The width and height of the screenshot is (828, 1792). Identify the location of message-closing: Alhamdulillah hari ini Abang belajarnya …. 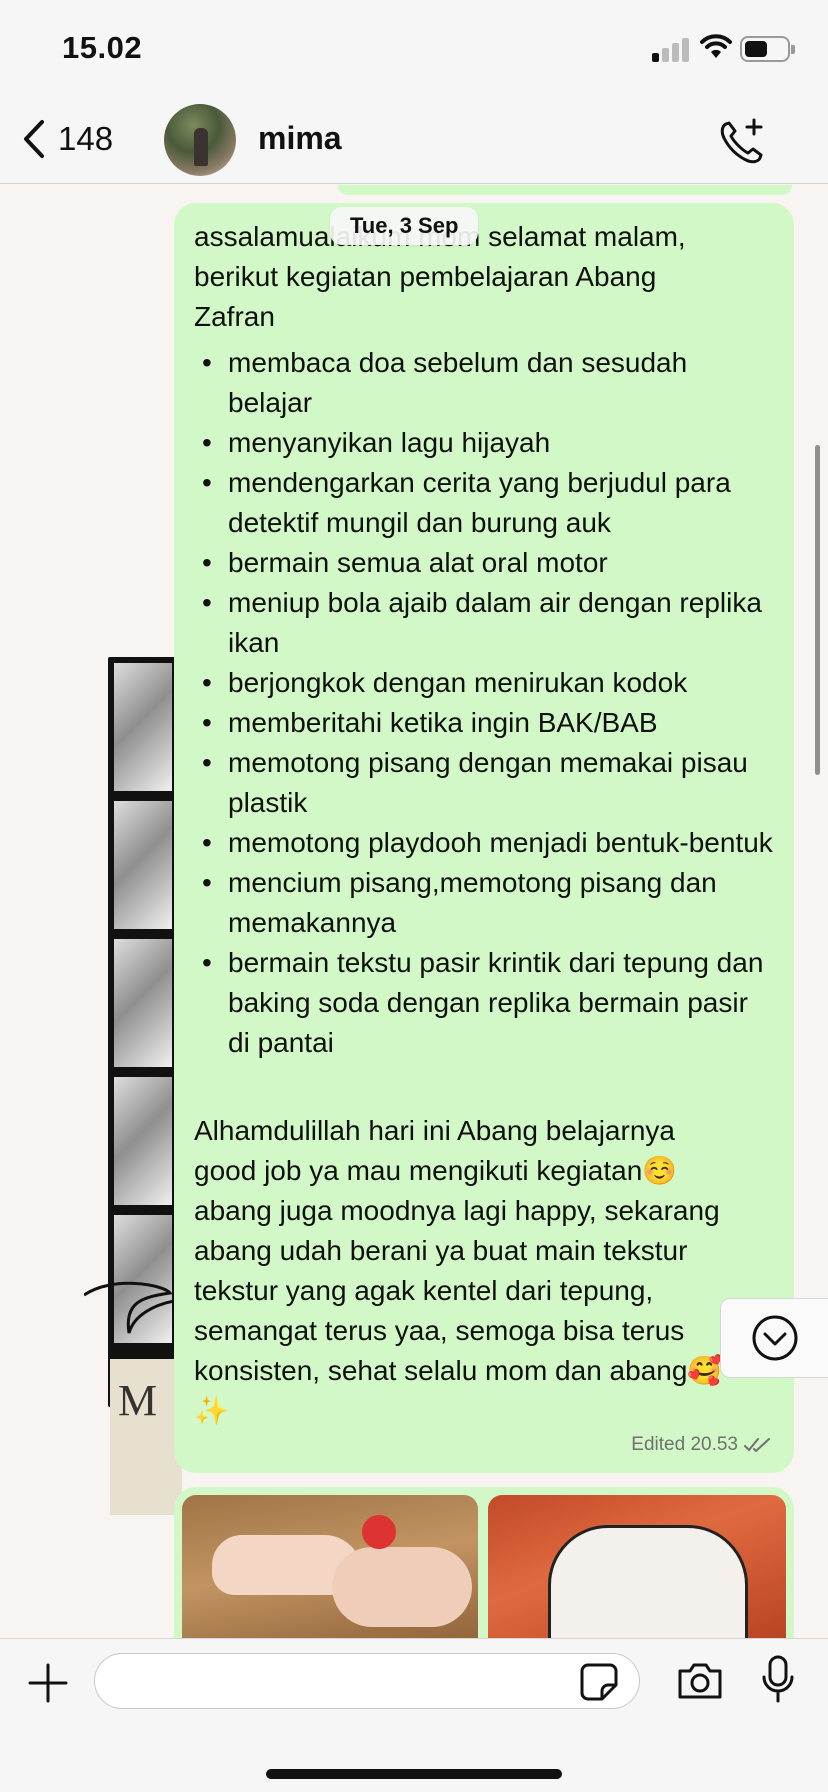
(458, 1250).